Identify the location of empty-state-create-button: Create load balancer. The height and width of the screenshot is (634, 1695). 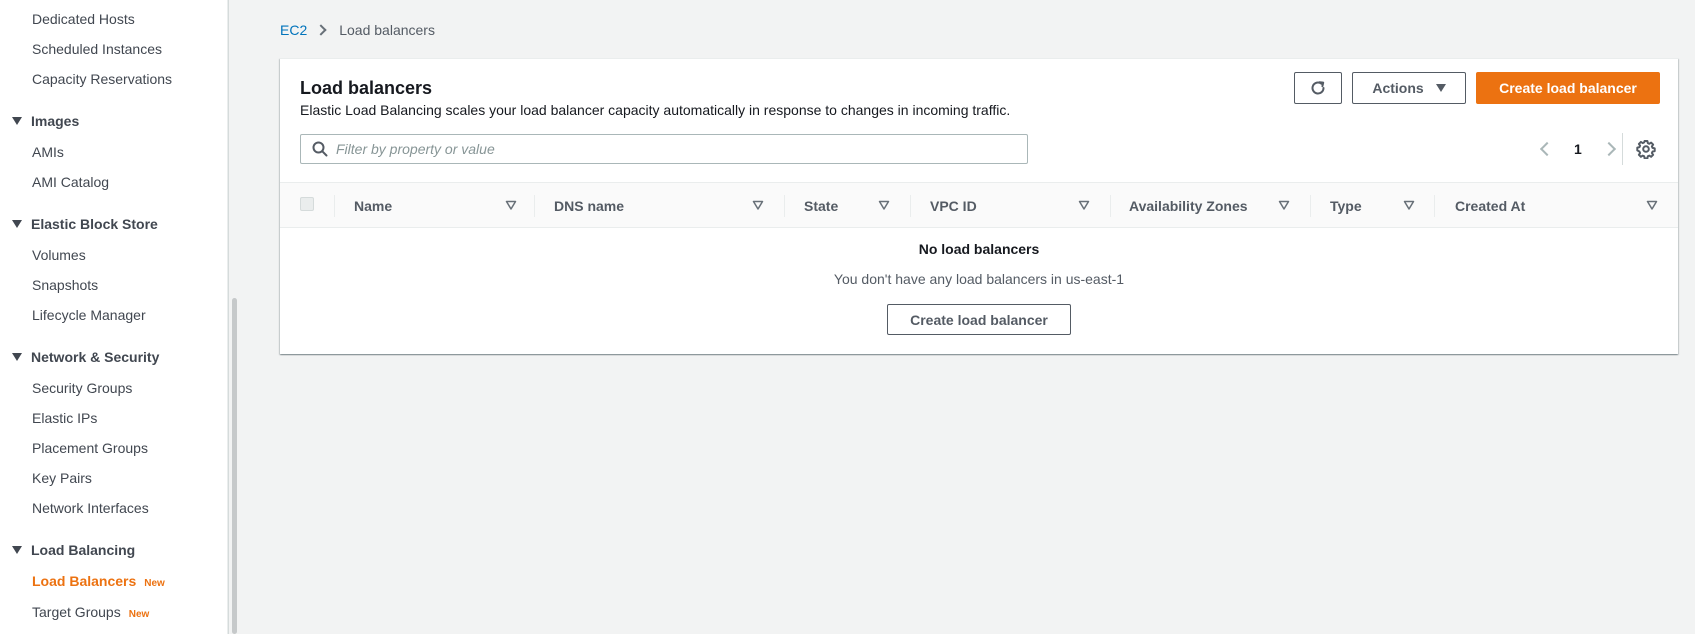
(979, 319).